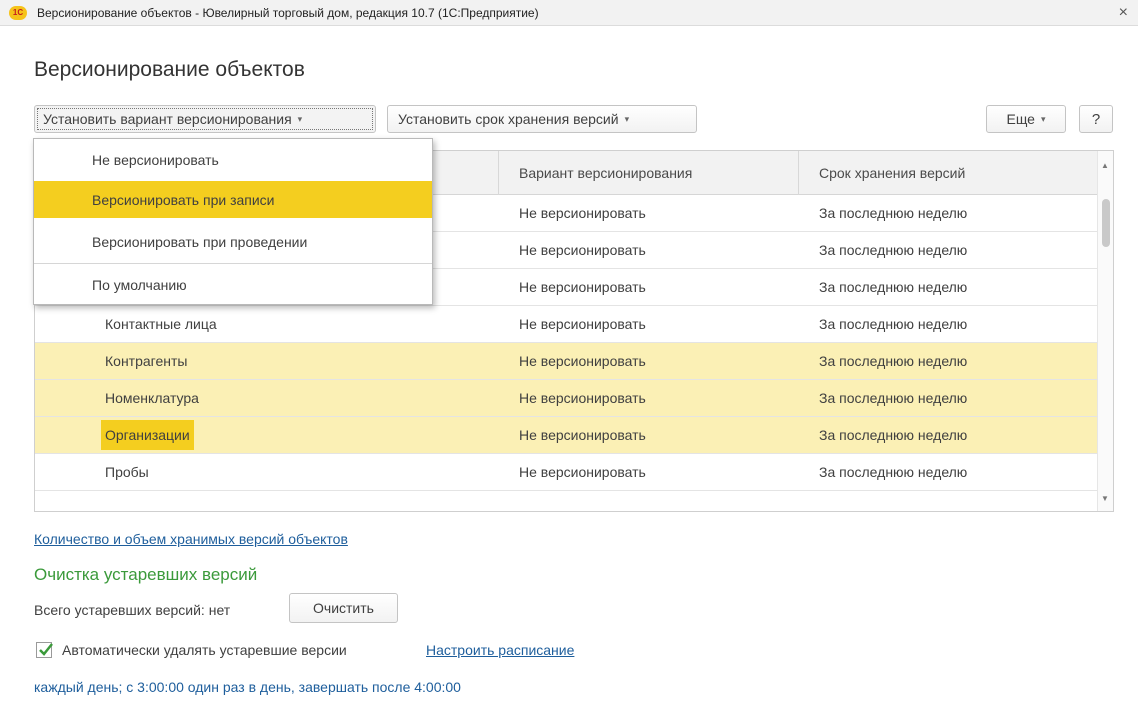 Image resolution: width=1138 pixels, height=712 pixels. Describe the element at coordinates (204, 650) in the screenshot. I see `auto-delete-label: Автоматически удалять устаревшие версии` at that location.